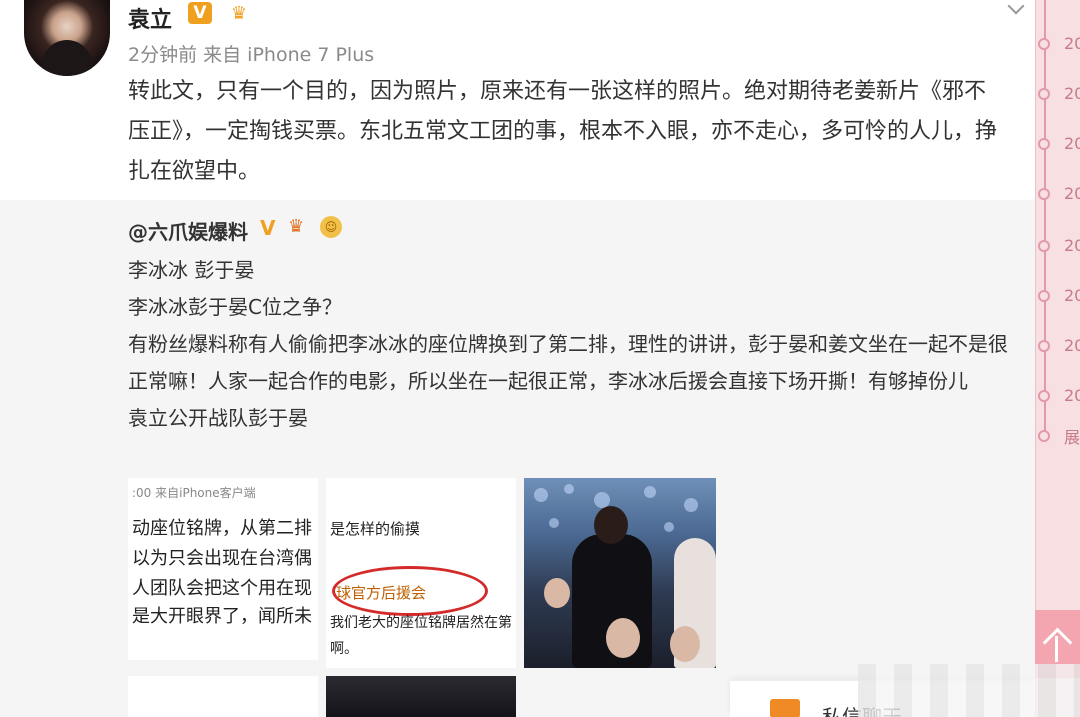  I want to click on timeline-line, so click(1045, 220).